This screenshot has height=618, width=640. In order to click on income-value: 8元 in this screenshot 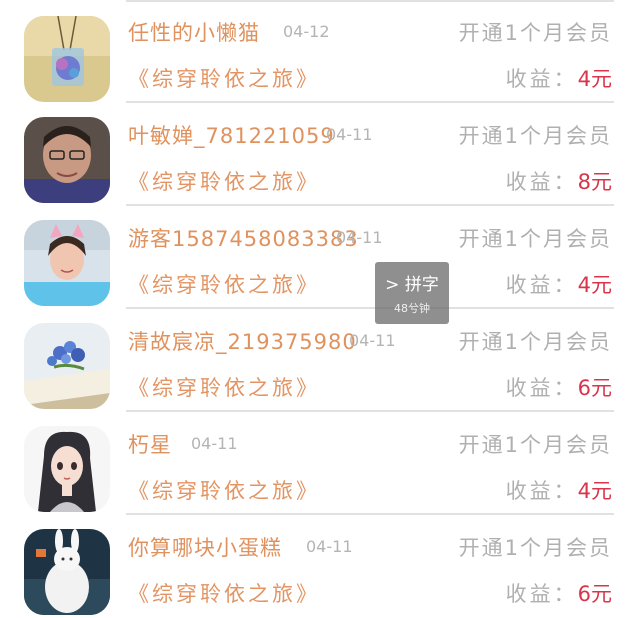, I will do `click(594, 182)`.